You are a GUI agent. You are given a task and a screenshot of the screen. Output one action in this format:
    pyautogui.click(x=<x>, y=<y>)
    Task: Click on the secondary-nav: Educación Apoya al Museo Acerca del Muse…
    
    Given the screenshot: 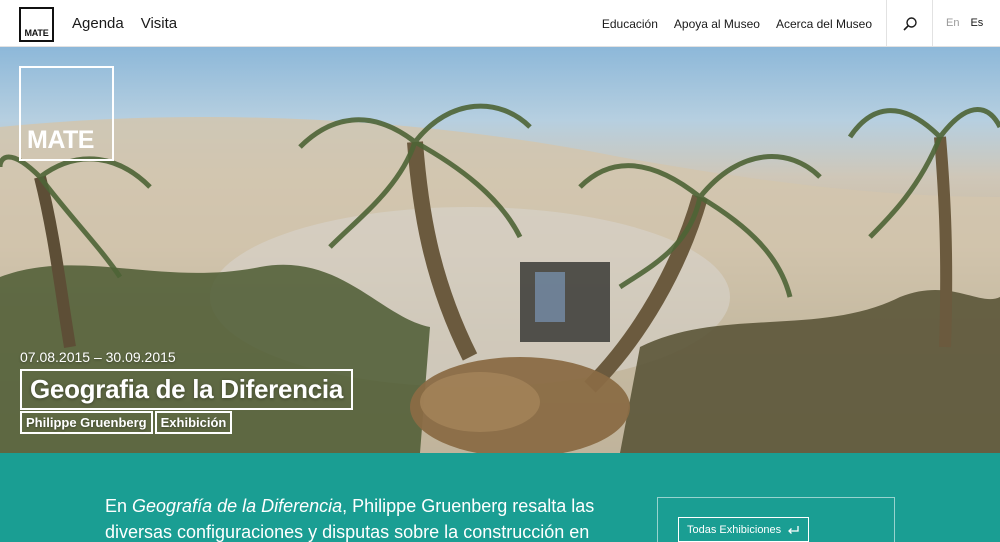 What is the action you would take?
    pyautogui.click(x=737, y=24)
    